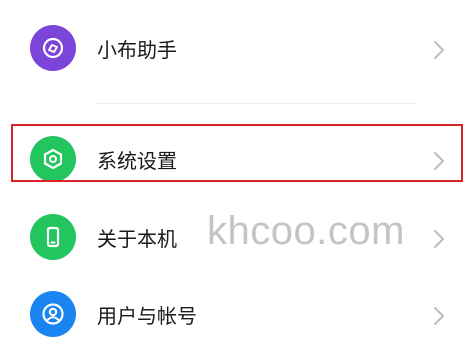 Image resolution: width=475 pixels, height=356 pixels. What do you see at coordinates (147, 316) in the screenshot?
I see `menu-item-label: 用户与帐号` at bounding box center [147, 316].